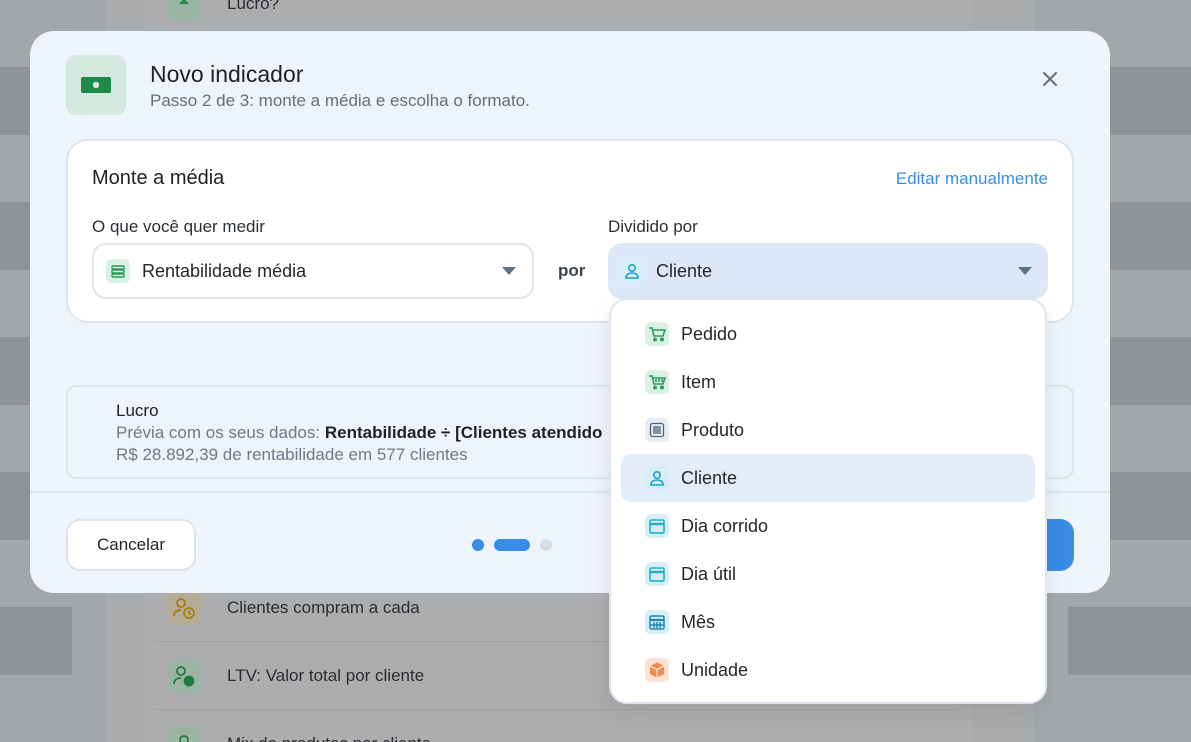  Describe the element at coordinates (828, 430) in the screenshot. I see `dropdown-option-produto: Produto` at that location.